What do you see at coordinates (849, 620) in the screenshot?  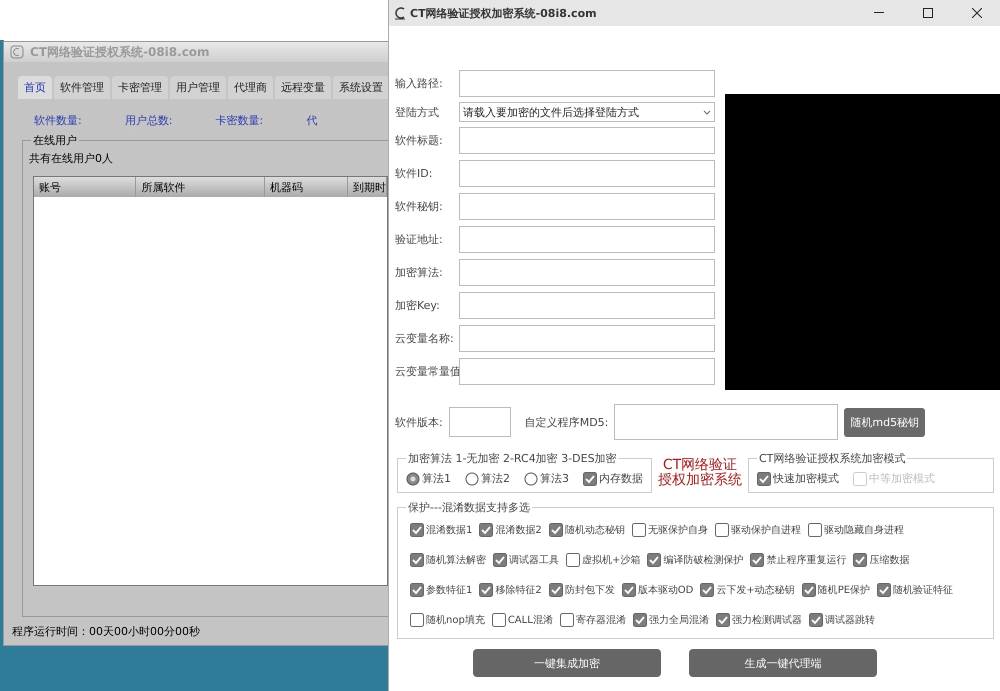 I see `option-label: 调试器跳转` at bounding box center [849, 620].